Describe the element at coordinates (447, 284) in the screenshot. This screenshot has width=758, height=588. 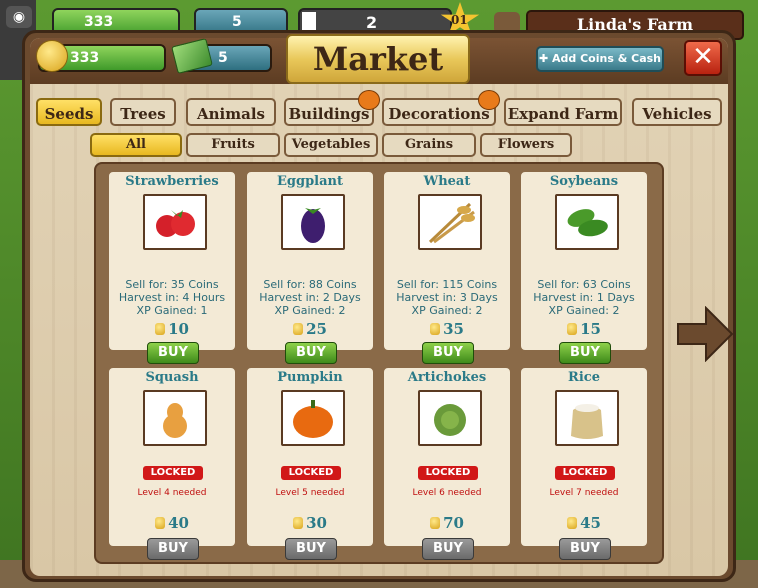
I see `sell-price: Sell for: 115 Coins` at that location.